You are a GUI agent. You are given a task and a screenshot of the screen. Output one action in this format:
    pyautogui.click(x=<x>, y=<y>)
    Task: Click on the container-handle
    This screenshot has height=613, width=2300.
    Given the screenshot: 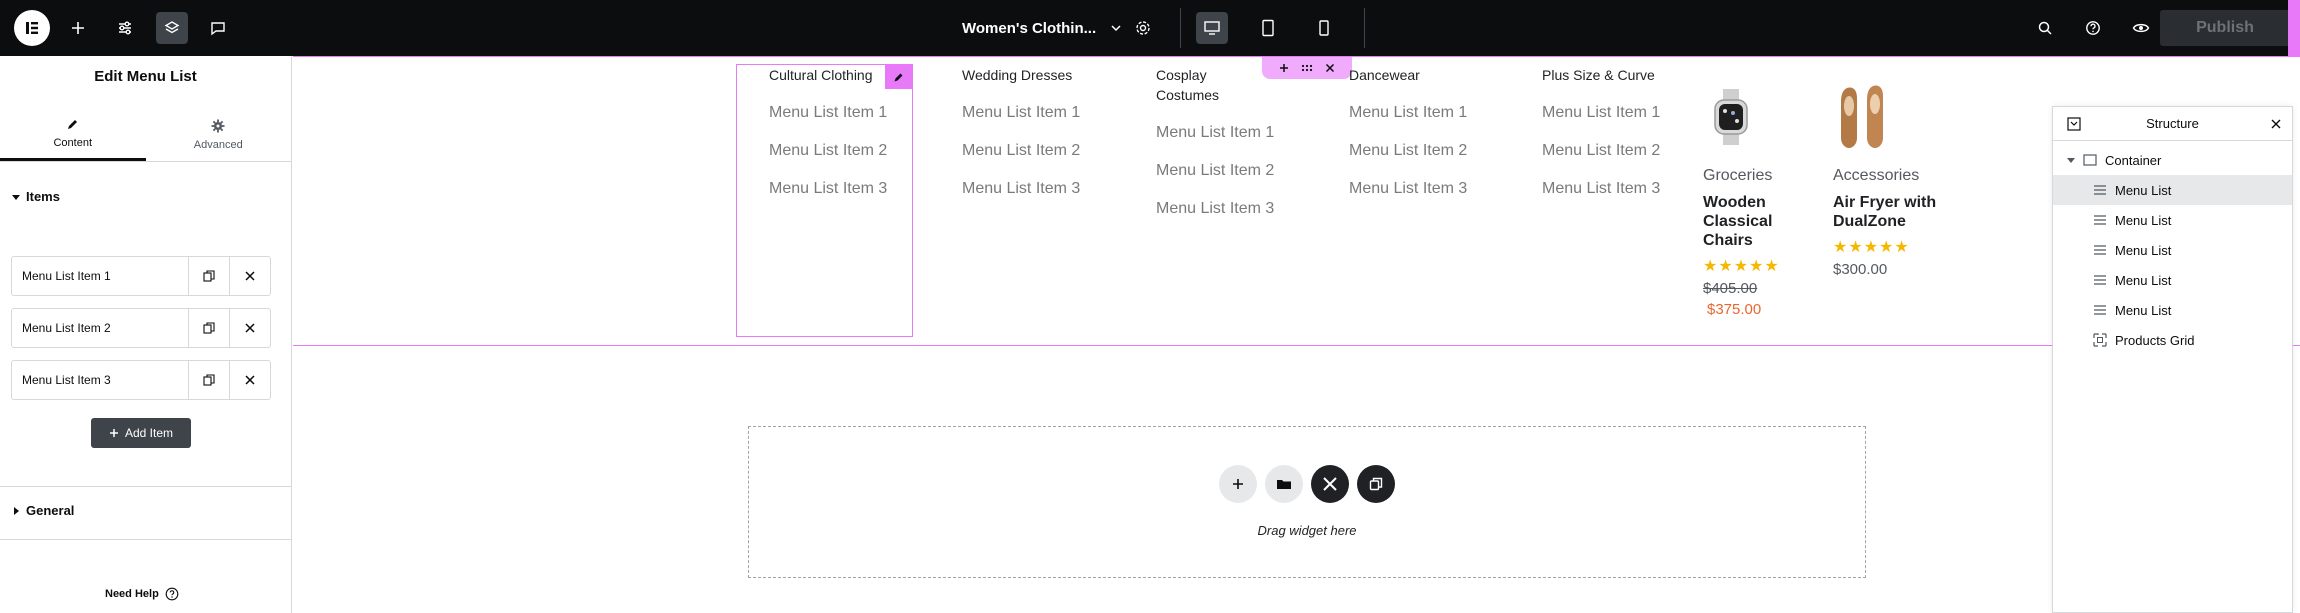 What is the action you would take?
    pyautogui.click(x=1307, y=68)
    